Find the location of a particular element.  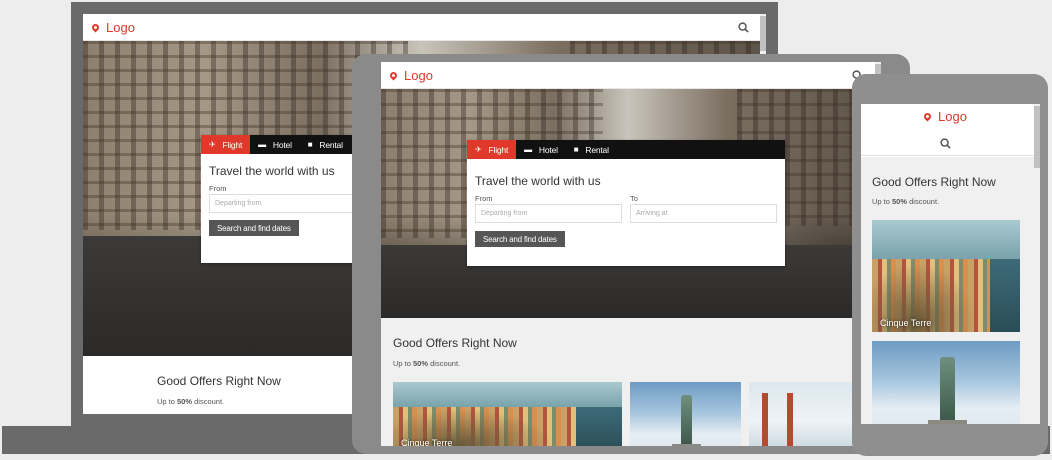

phone-header: Logo is located at coordinates (947, 130).